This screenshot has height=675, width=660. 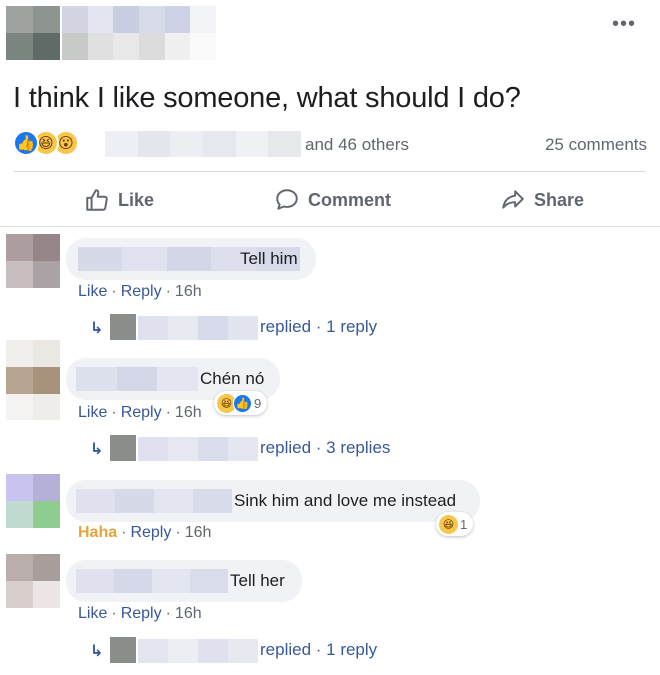 What do you see at coordinates (269, 258) in the screenshot?
I see `comment-text: Tell him` at bounding box center [269, 258].